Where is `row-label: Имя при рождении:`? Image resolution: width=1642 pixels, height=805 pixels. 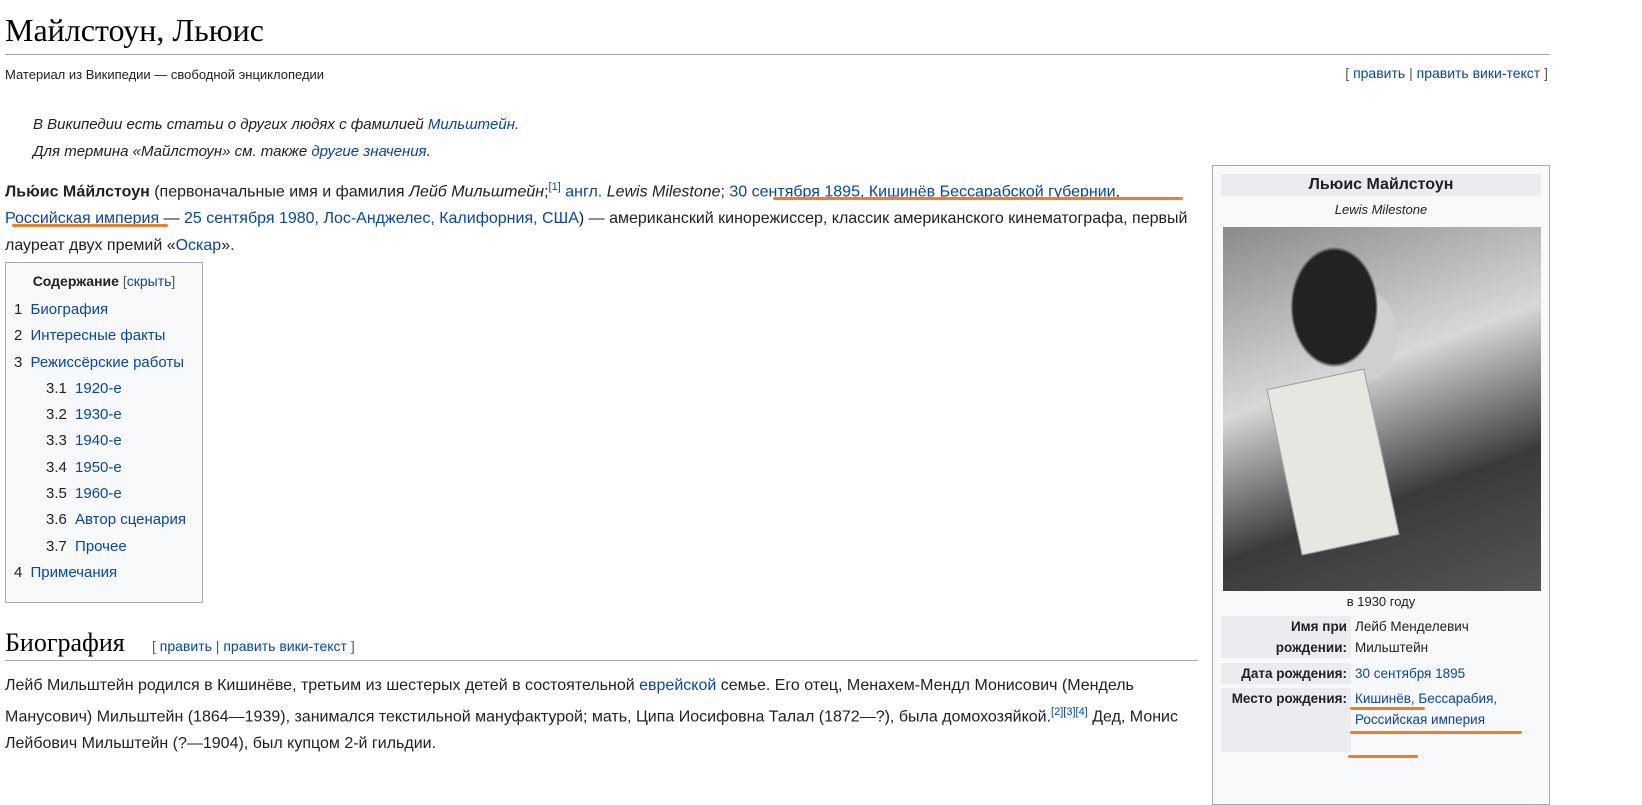
row-label: Имя при рождении: is located at coordinates (1286, 637).